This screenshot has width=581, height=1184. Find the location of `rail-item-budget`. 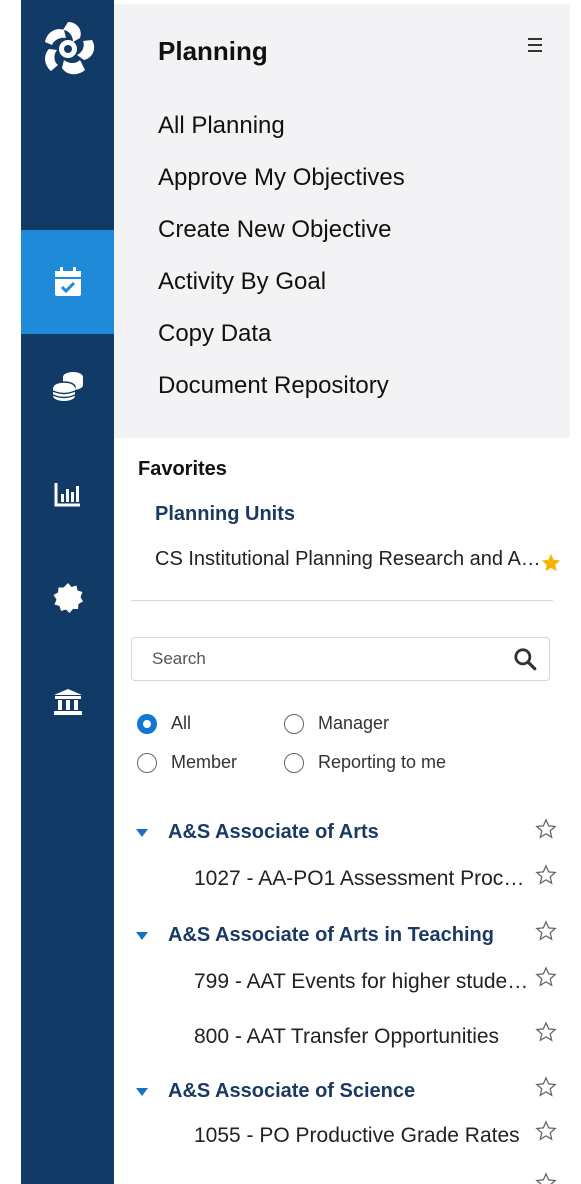

rail-item-budget is located at coordinates (67, 386).